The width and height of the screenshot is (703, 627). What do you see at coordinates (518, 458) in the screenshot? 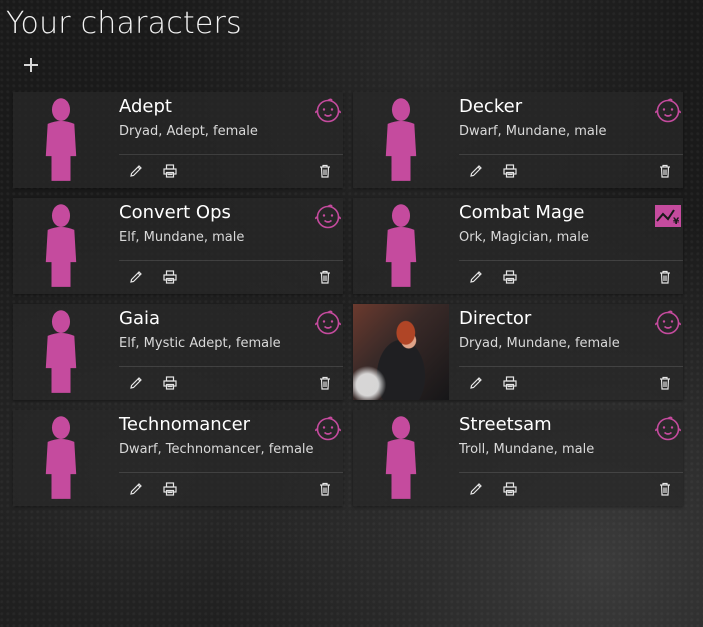
I see `character-card: Streetsam Troll, Mundane, male` at bounding box center [518, 458].